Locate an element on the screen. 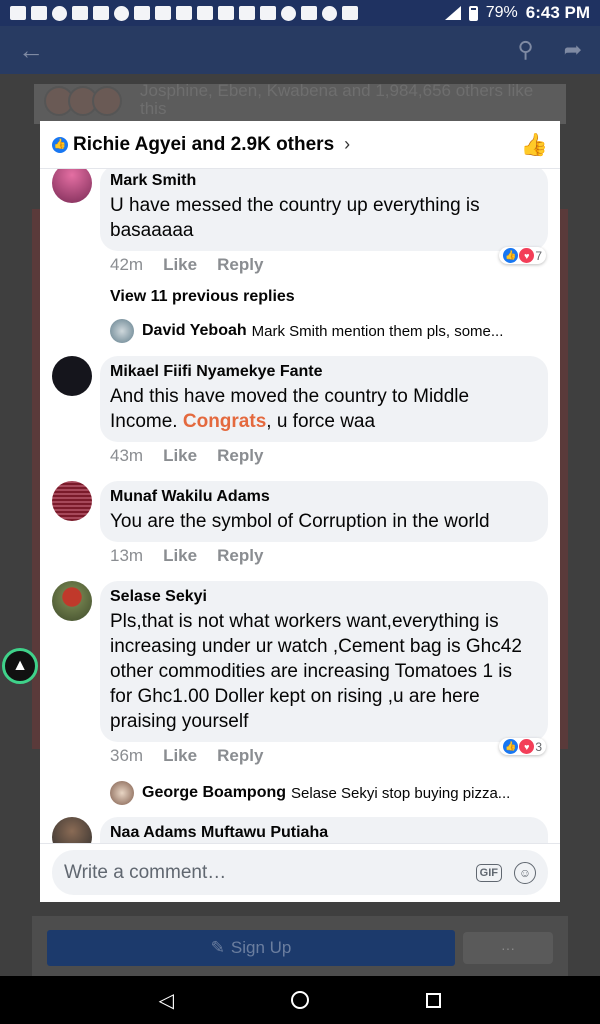 The height and width of the screenshot is (1024, 600). battery-icon is located at coordinates (473, 13).